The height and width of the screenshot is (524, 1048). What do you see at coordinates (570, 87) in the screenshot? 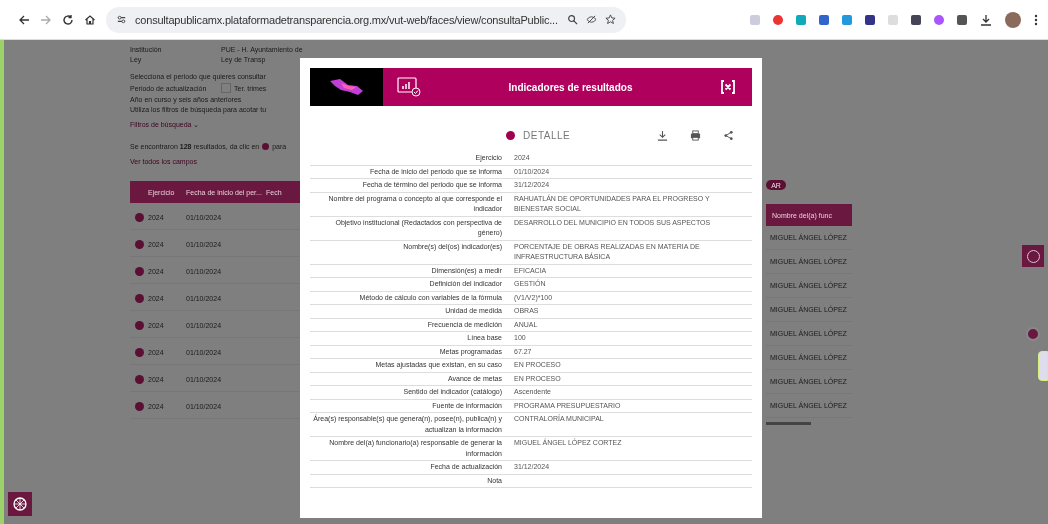
I see `modal-title: Indicadores de resultados` at bounding box center [570, 87].